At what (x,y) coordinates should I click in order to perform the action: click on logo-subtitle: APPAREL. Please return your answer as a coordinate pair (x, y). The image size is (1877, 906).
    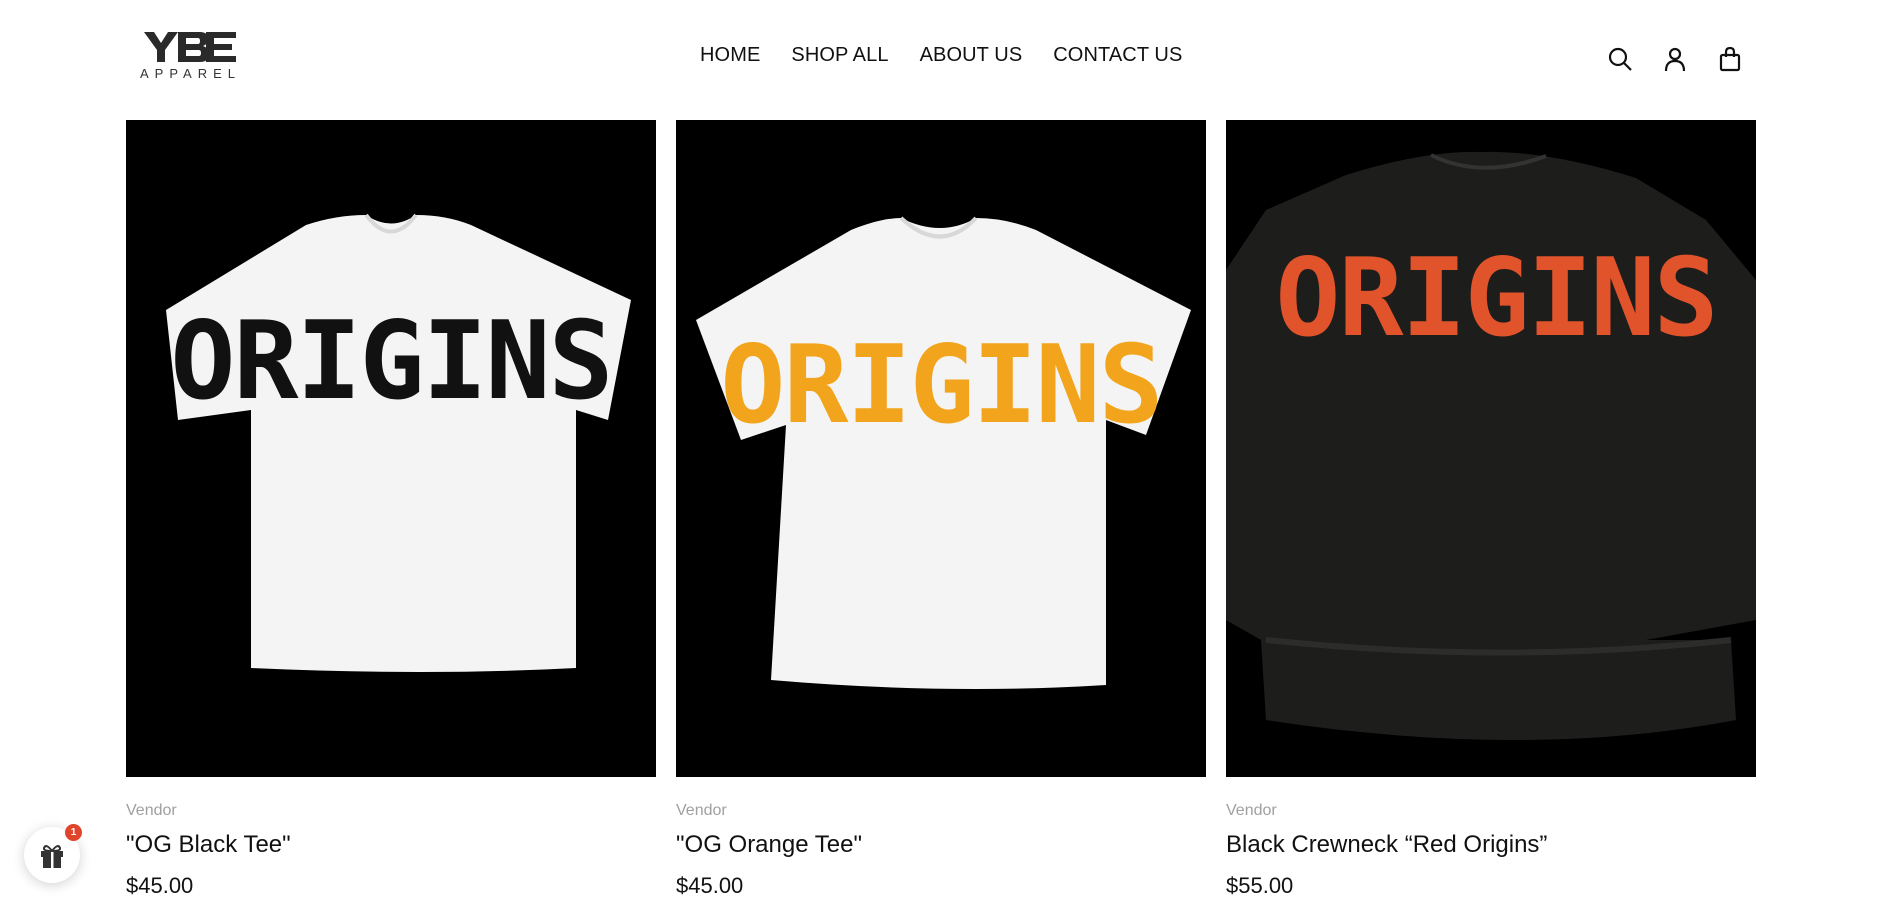
    Looking at the image, I should click on (191, 73).